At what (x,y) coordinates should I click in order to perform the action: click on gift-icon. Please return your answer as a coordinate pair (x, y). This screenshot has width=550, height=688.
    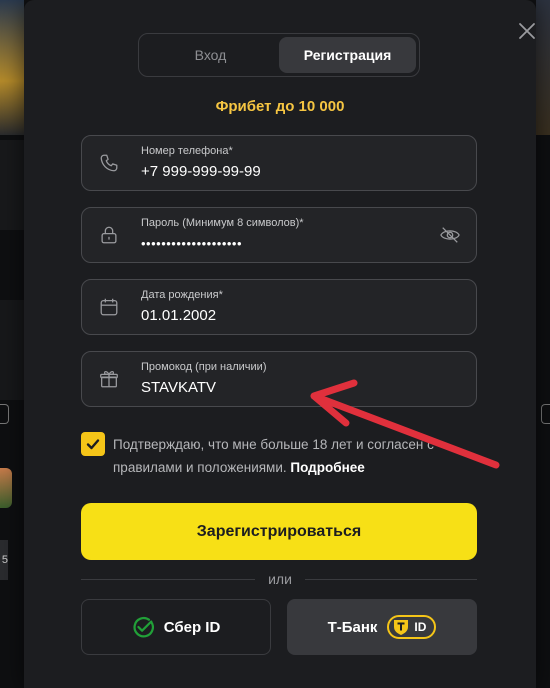
    Looking at the image, I should click on (109, 379).